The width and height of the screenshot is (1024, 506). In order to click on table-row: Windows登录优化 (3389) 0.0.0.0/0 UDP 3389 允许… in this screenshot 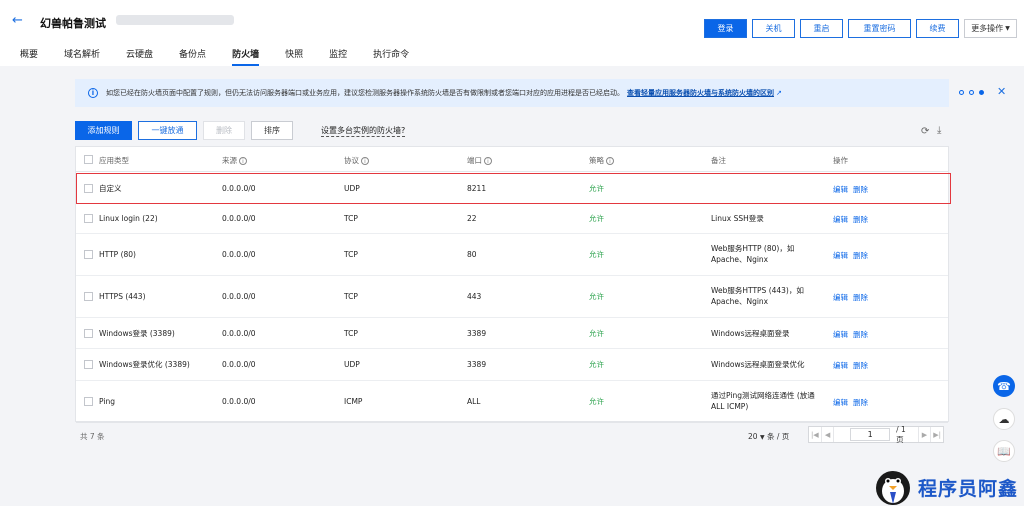, I will do `click(512, 365)`.